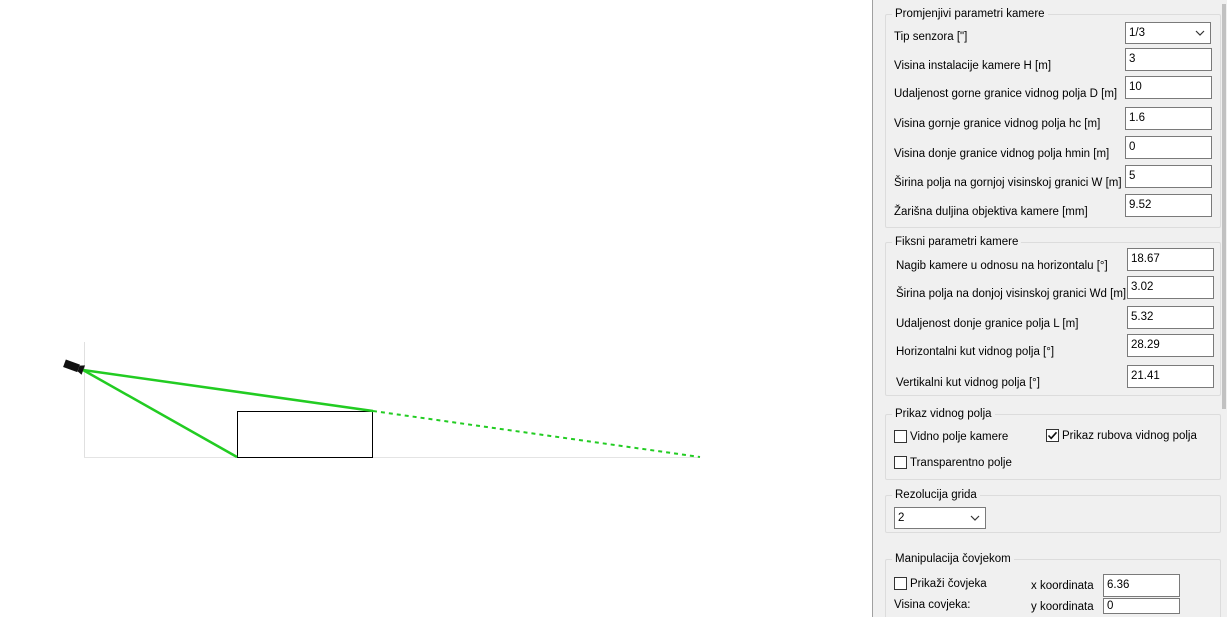  What do you see at coordinates (975, 352) in the screenshot?
I see `horizontal-angle-label: Horizontalni kut vidnog polja [°]` at bounding box center [975, 352].